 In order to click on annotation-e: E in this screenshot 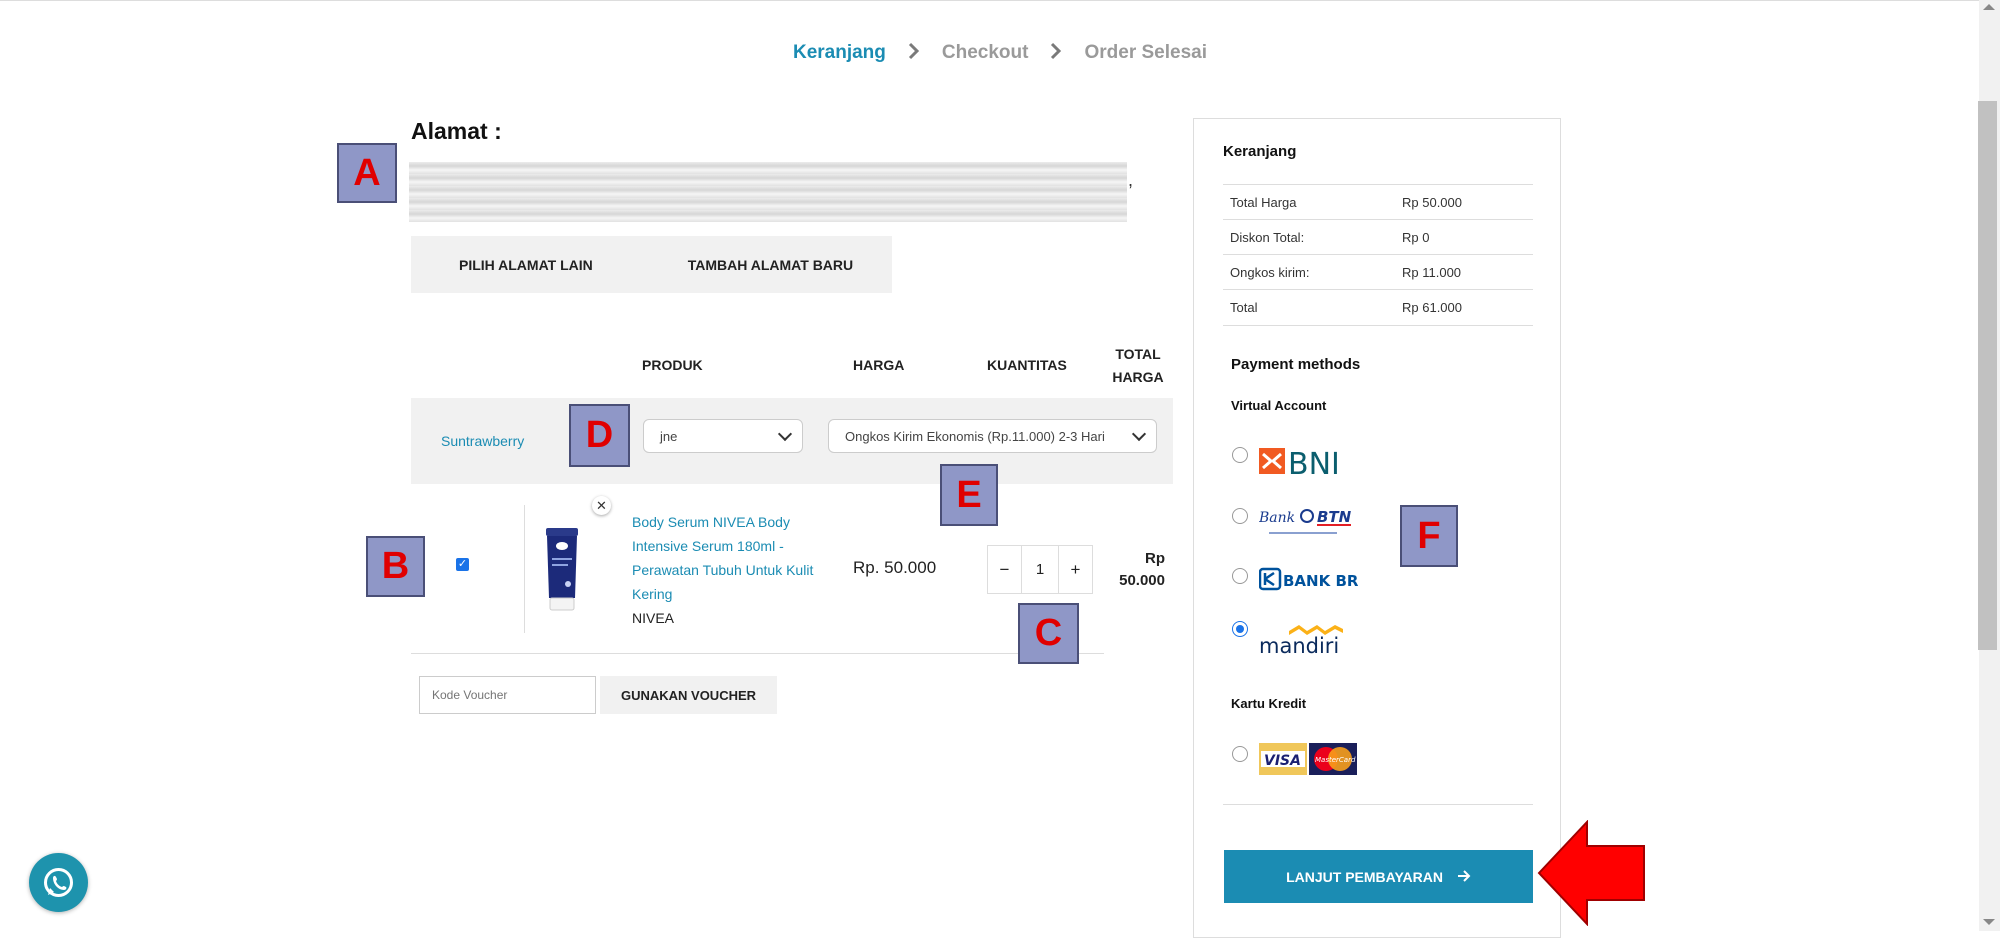, I will do `click(969, 495)`.